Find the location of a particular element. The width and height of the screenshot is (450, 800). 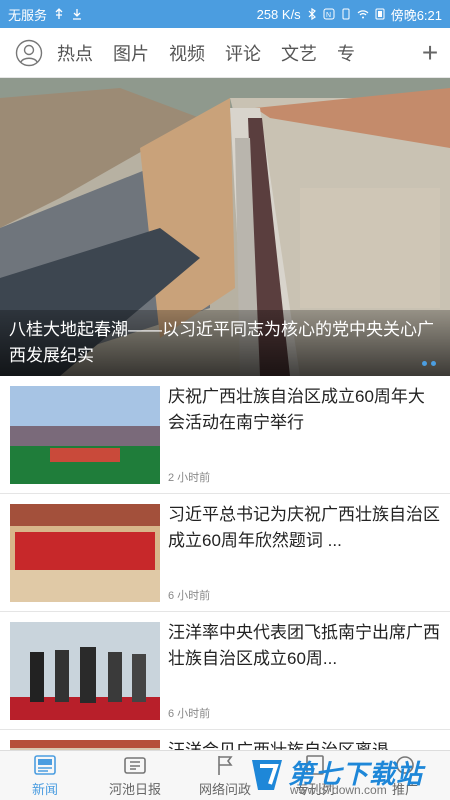

bluetooth-icon is located at coordinates (312, 14).